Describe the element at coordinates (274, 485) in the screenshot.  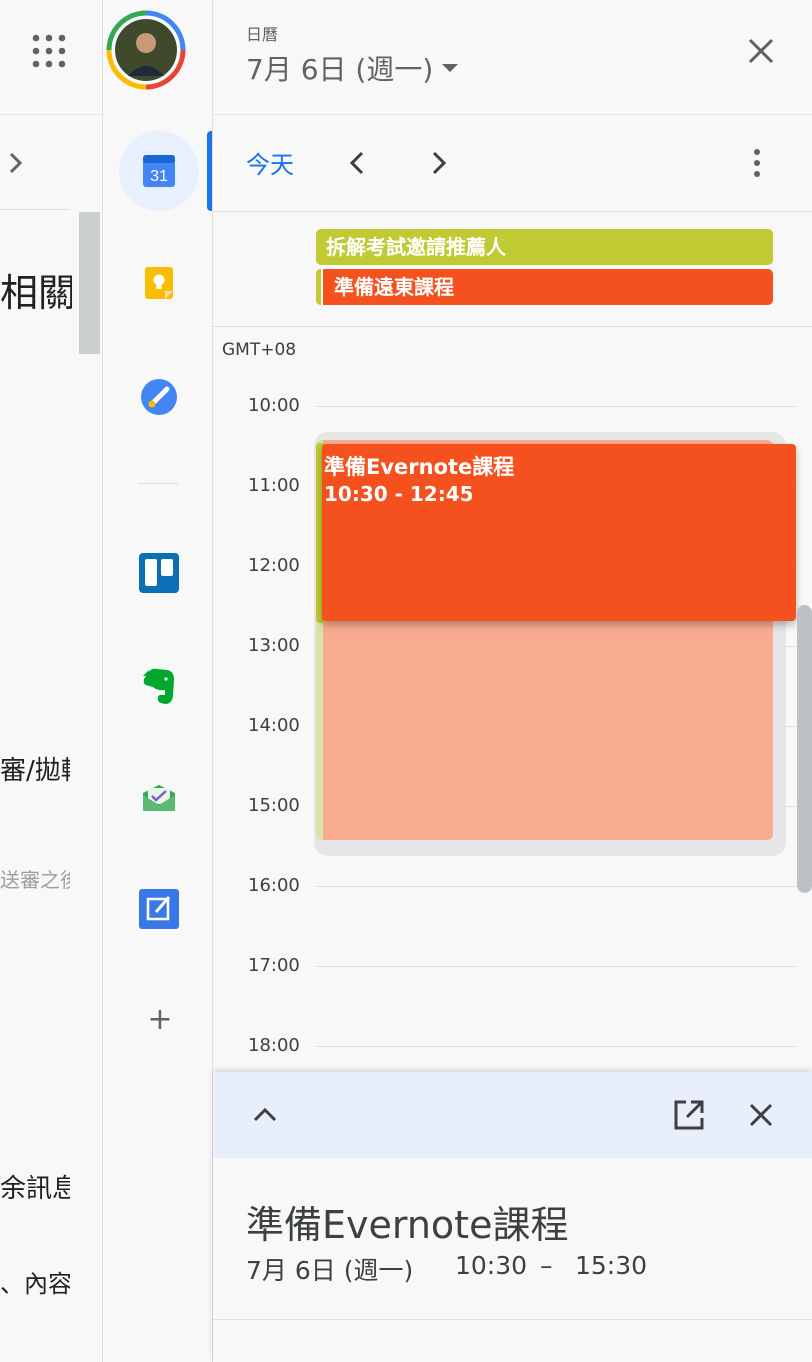
I see `hour-label: 11:00` at that location.